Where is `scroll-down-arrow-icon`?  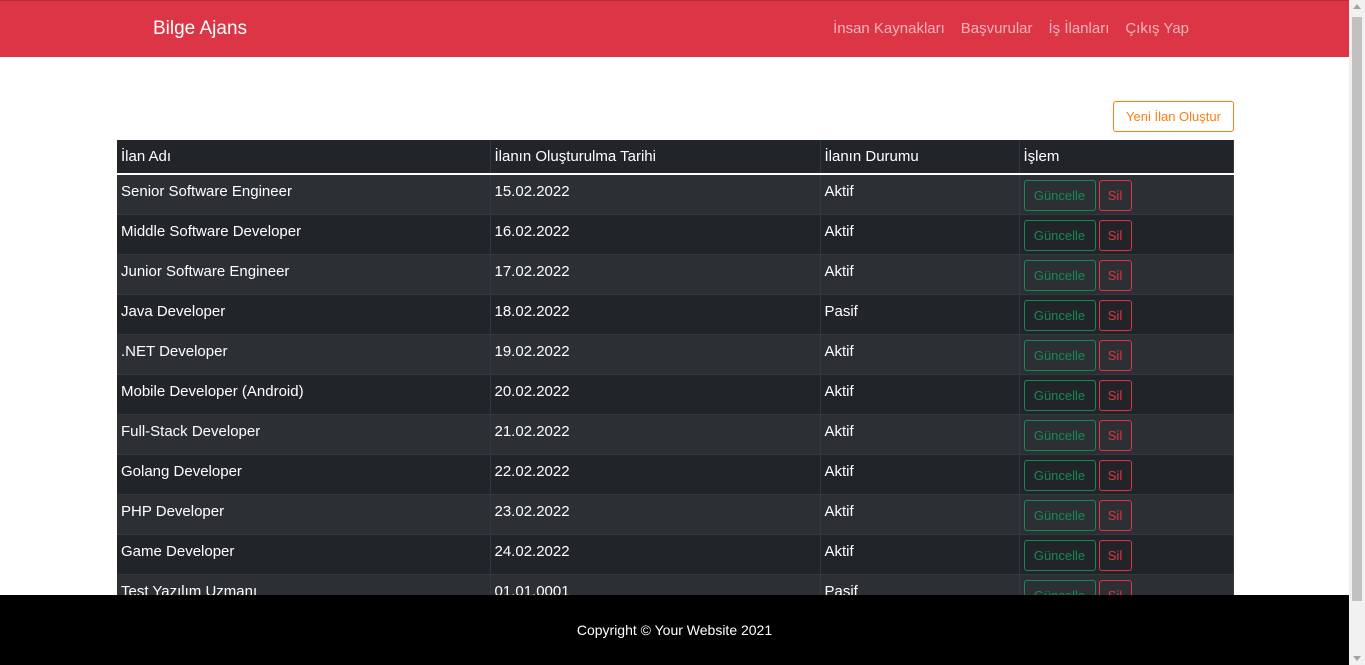
scroll-down-arrow-icon is located at coordinates (1357, 658).